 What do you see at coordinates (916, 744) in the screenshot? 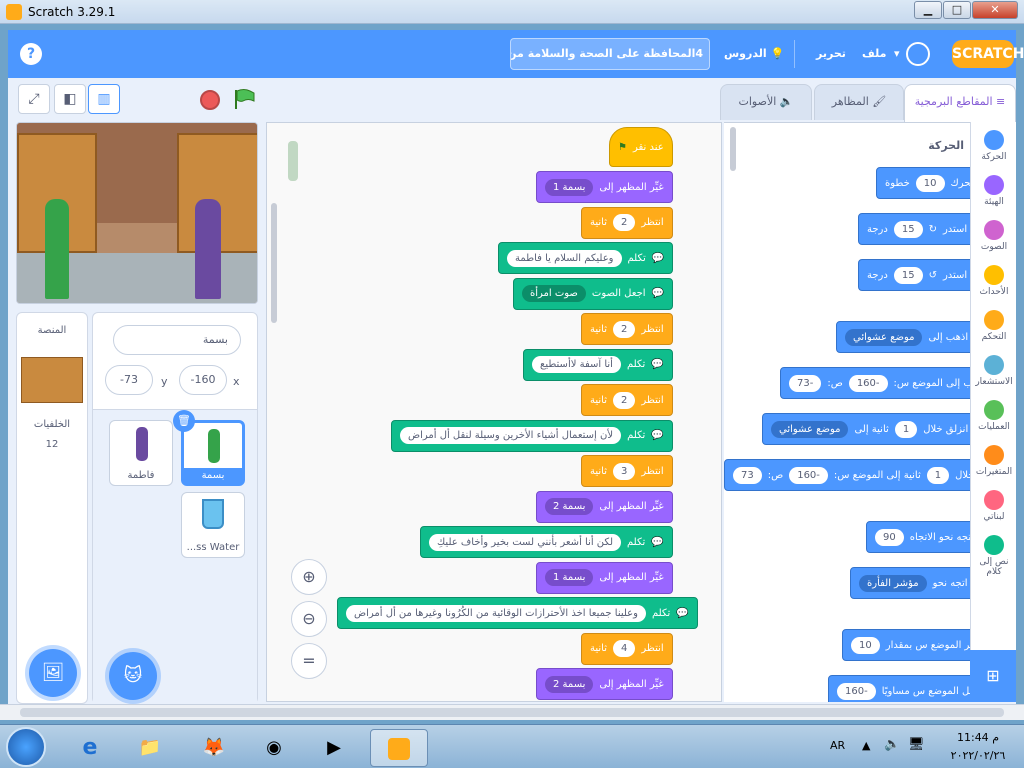
I see `network-icon: 🖥` at bounding box center [916, 744].